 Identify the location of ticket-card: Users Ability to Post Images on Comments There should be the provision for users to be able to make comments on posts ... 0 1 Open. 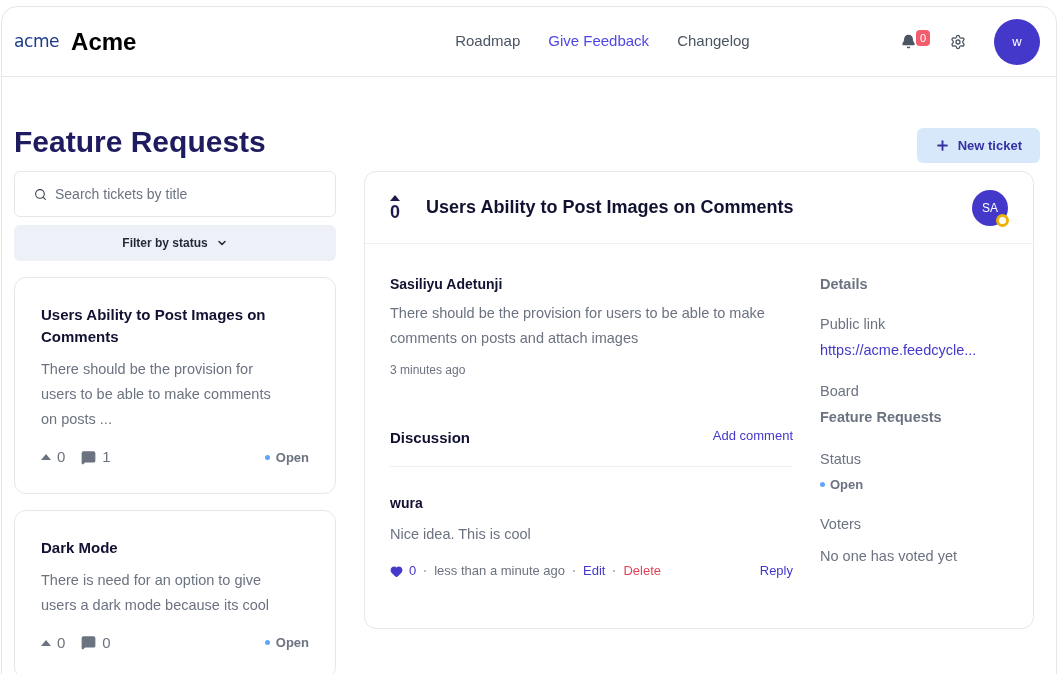
(175, 385).